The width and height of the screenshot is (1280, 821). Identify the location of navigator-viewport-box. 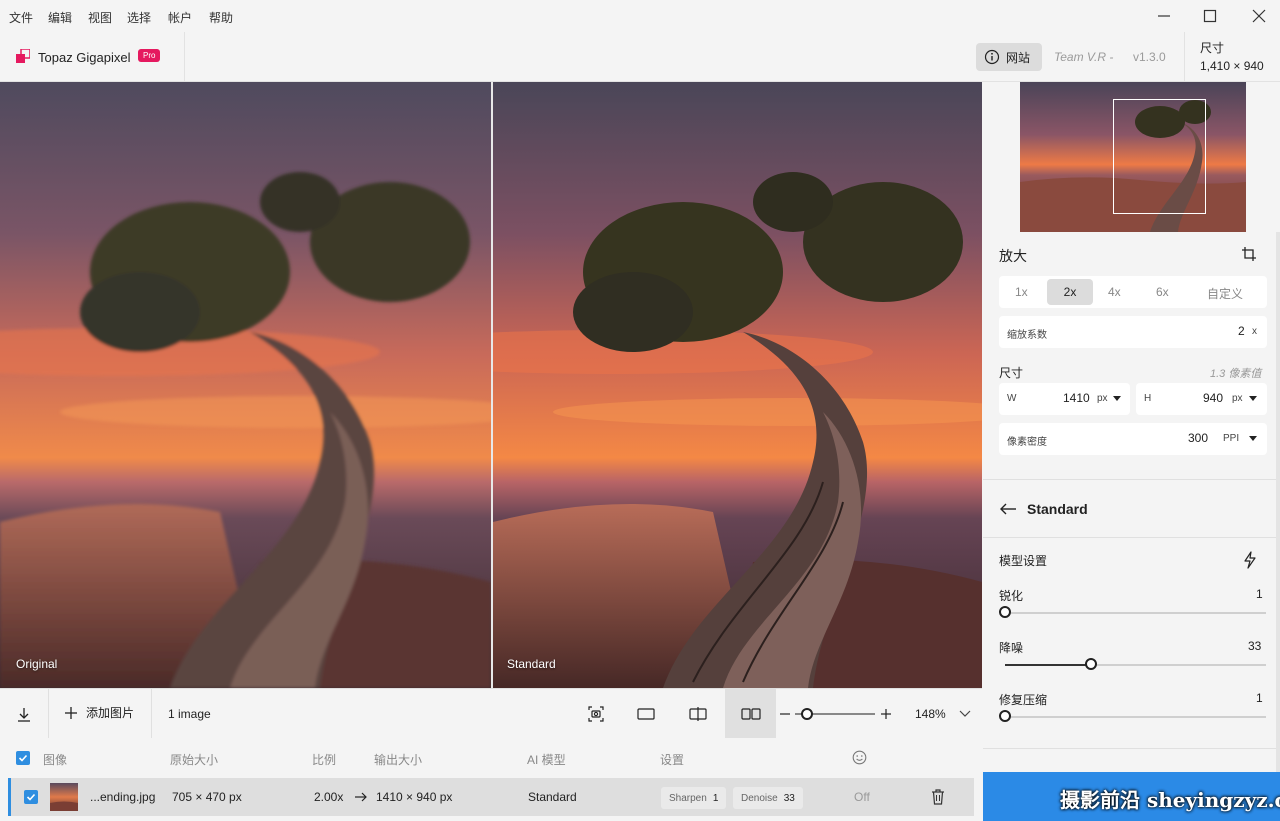
(1159, 156).